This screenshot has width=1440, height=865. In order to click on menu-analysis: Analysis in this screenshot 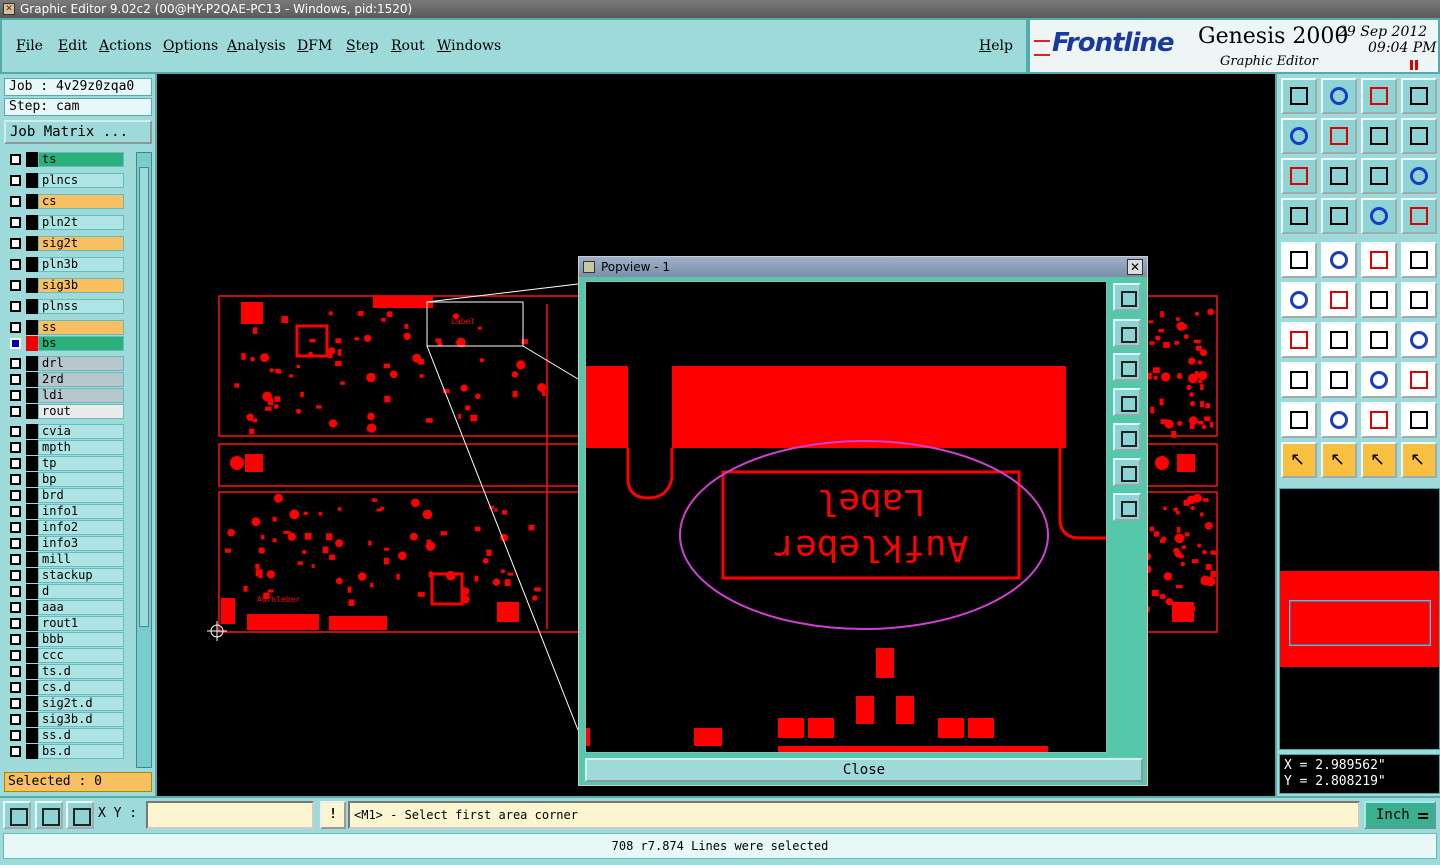, I will do `click(256, 46)`.